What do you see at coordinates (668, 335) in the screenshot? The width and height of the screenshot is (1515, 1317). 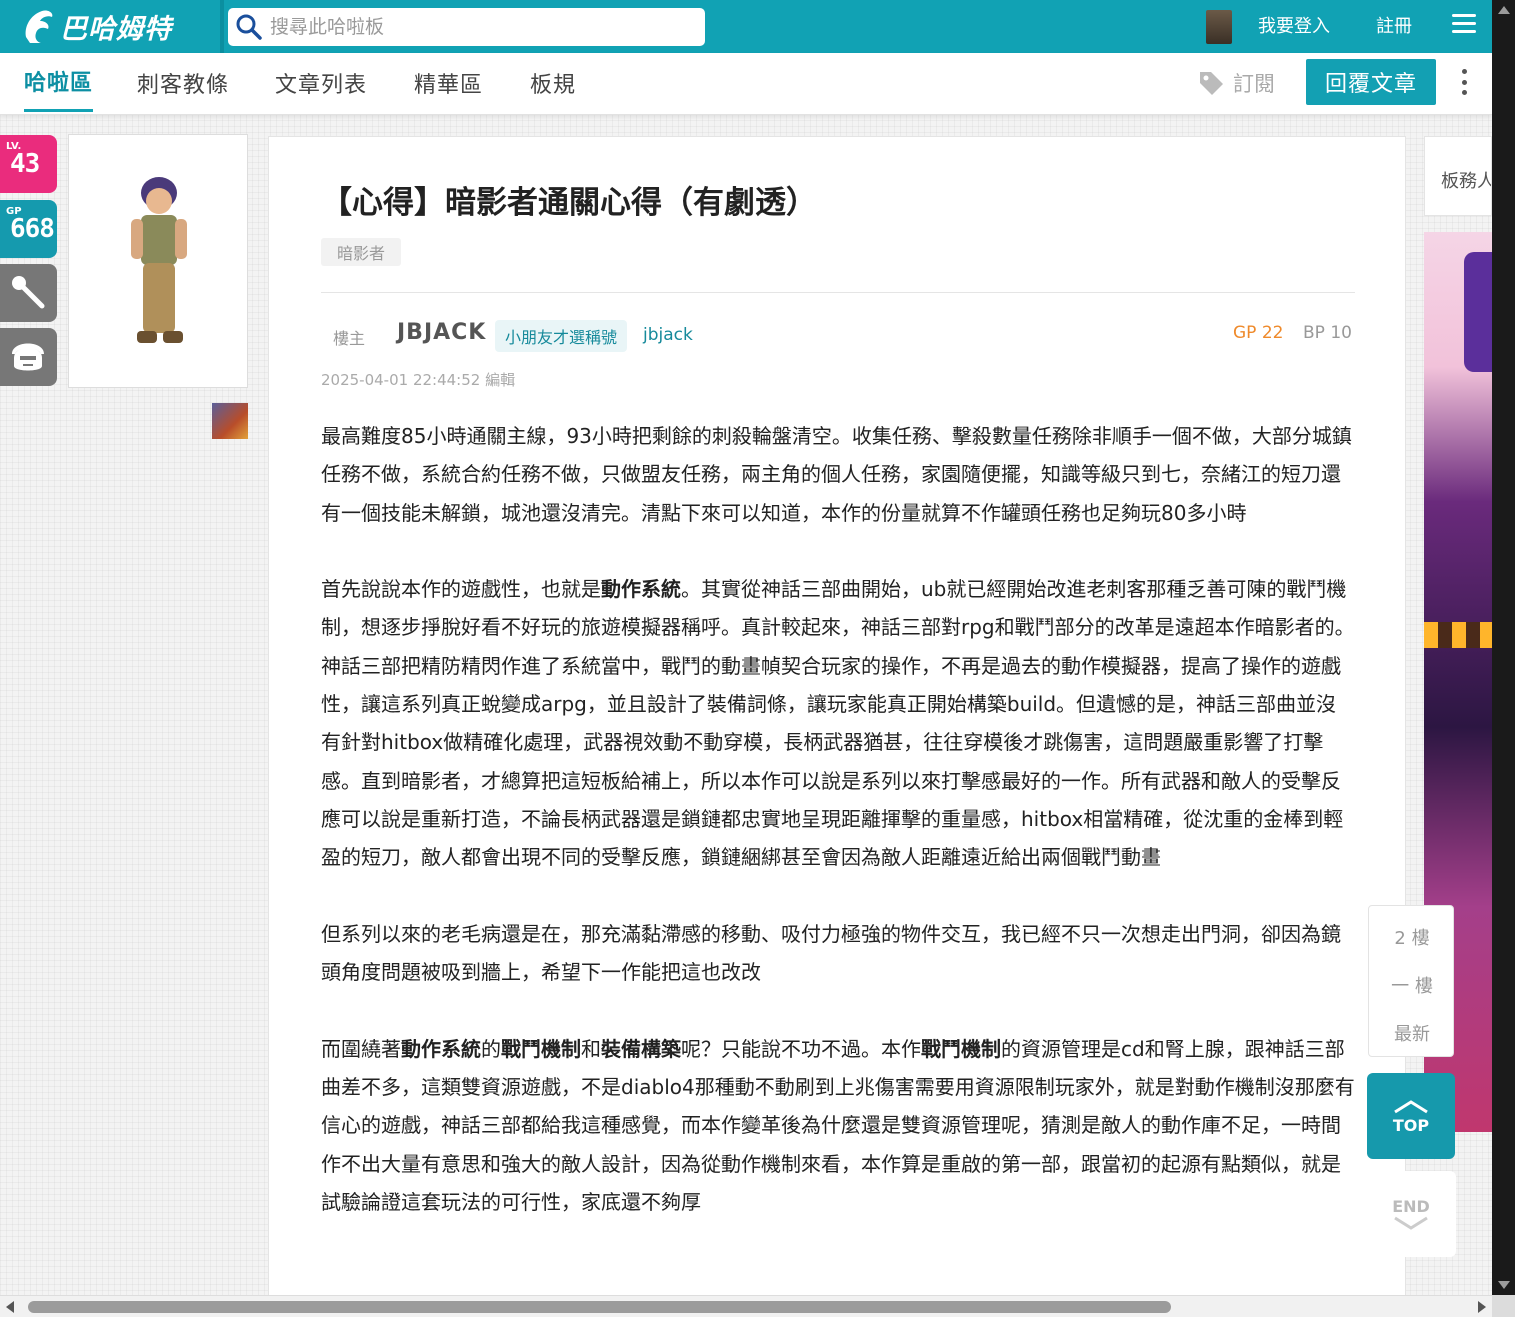 I see `author-id-link: jbjack` at bounding box center [668, 335].